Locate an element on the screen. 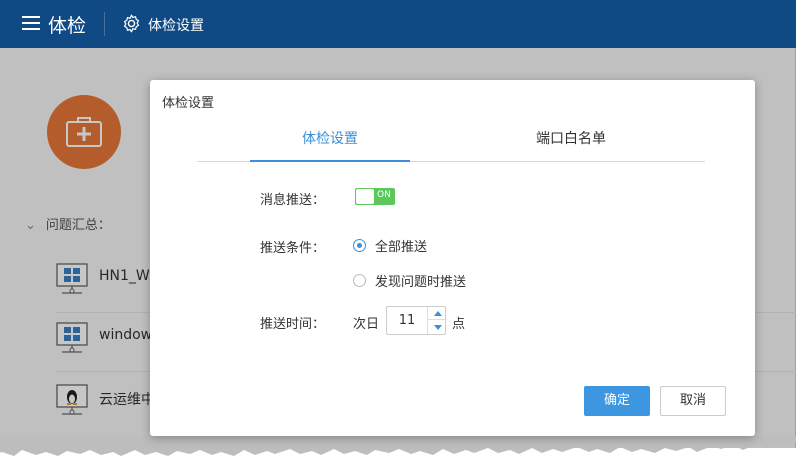 The height and width of the screenshot is (466, 800). radio-push-all: 全部推送 is located at coordinates (390, 245).